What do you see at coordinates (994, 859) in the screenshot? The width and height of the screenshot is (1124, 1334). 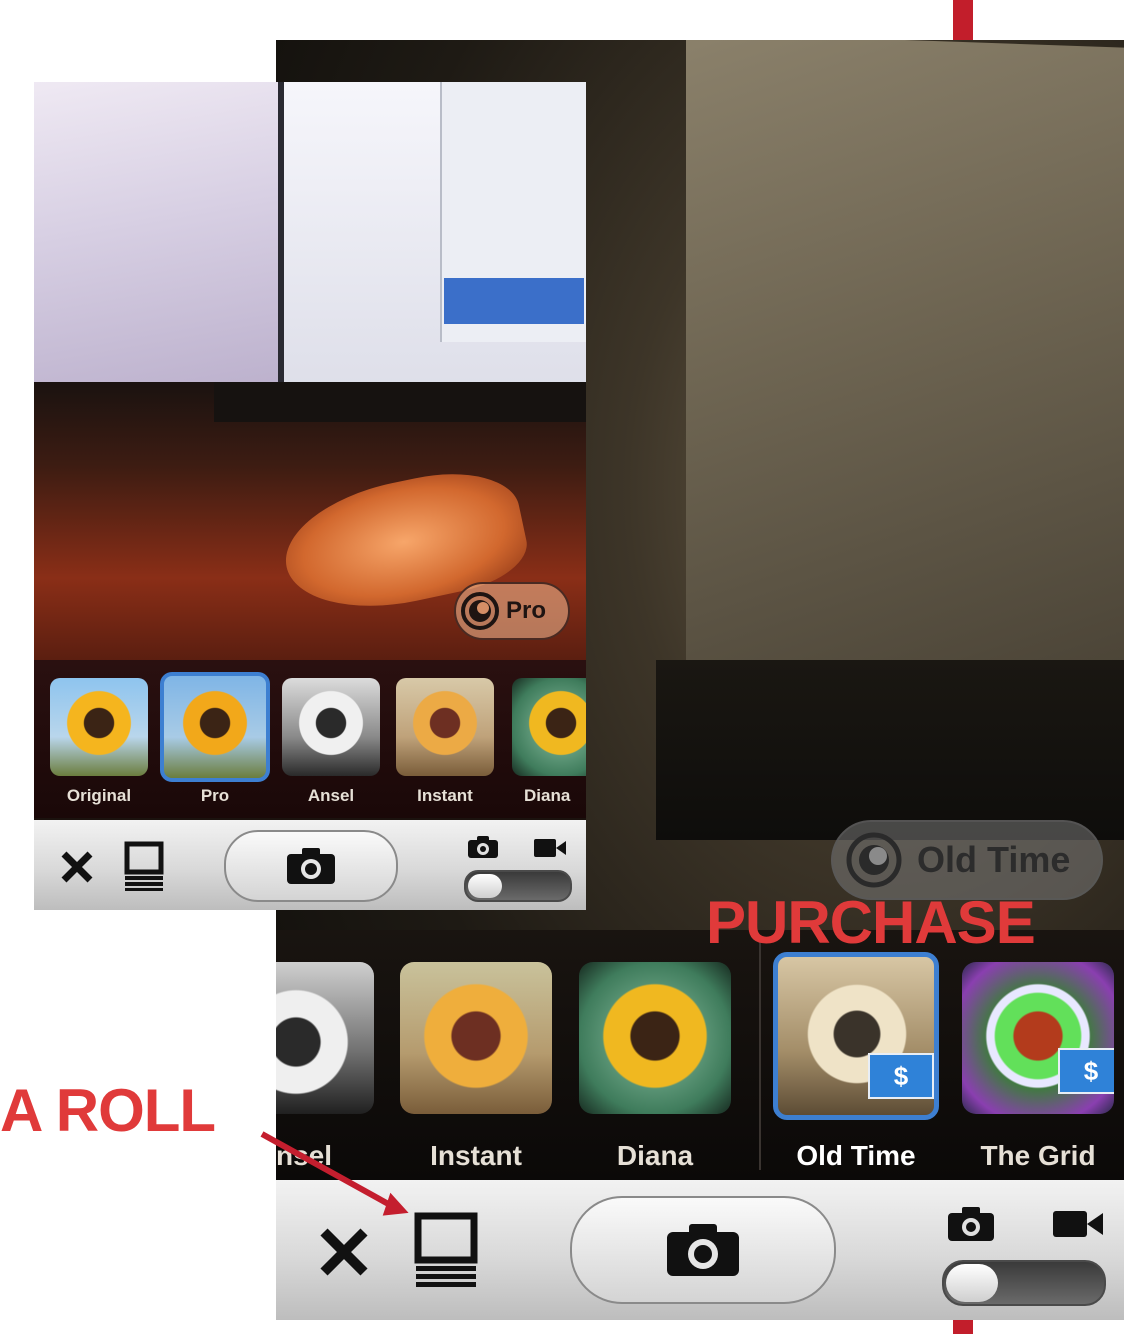 I see `filter-badge-label: Old Time` at bounding box center [994, 859].